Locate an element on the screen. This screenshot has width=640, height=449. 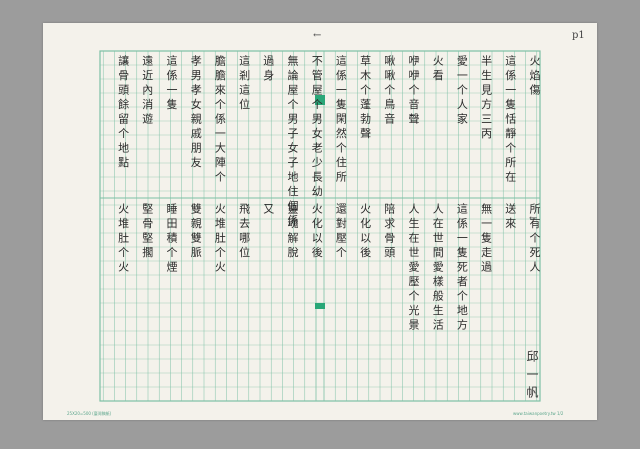
poem-column: 這係一隻 is located at coordinates (171, 84).